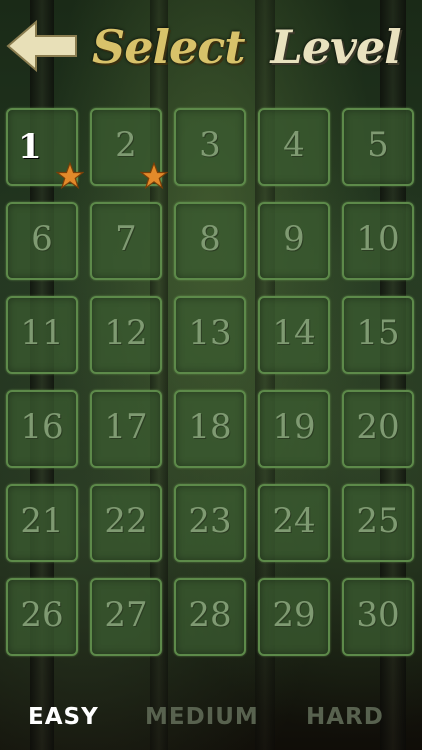  I want to click on level-number: 17, so click(126, 427).